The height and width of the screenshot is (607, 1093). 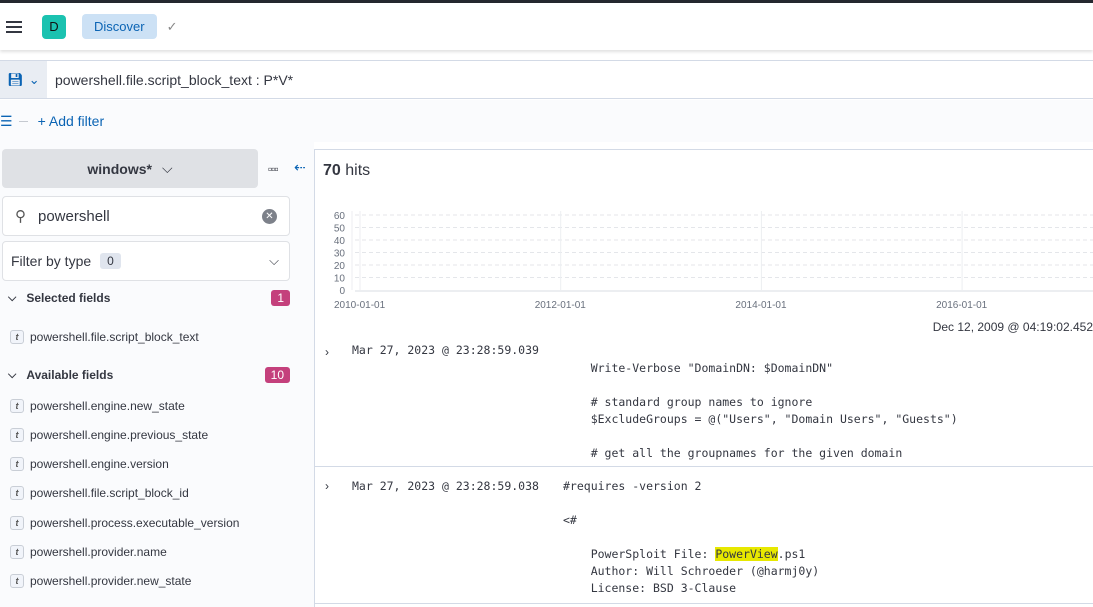 I want to click on field-item: t powershell.engine.new_state, so click(x=97, y=406).